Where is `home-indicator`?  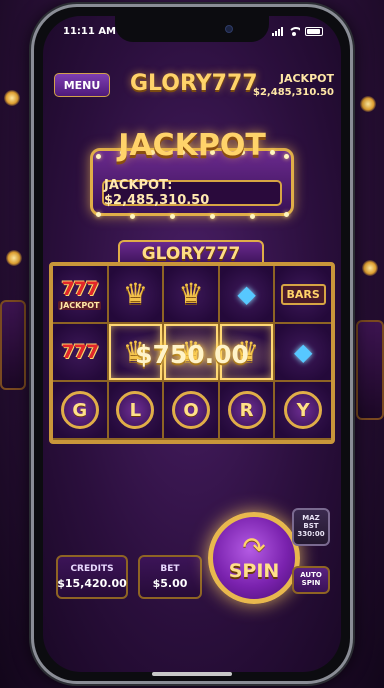 home-indicator is located at coordinates (192, 674).